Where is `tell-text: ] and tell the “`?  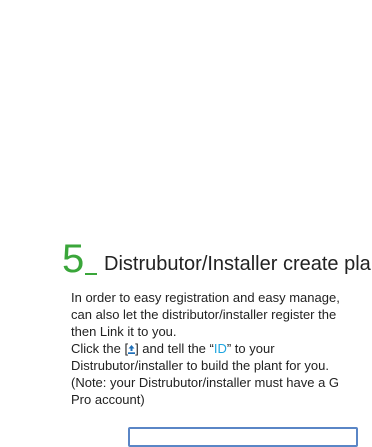
tell-text: ] and tell the “ is located at coordinates (174, 348).